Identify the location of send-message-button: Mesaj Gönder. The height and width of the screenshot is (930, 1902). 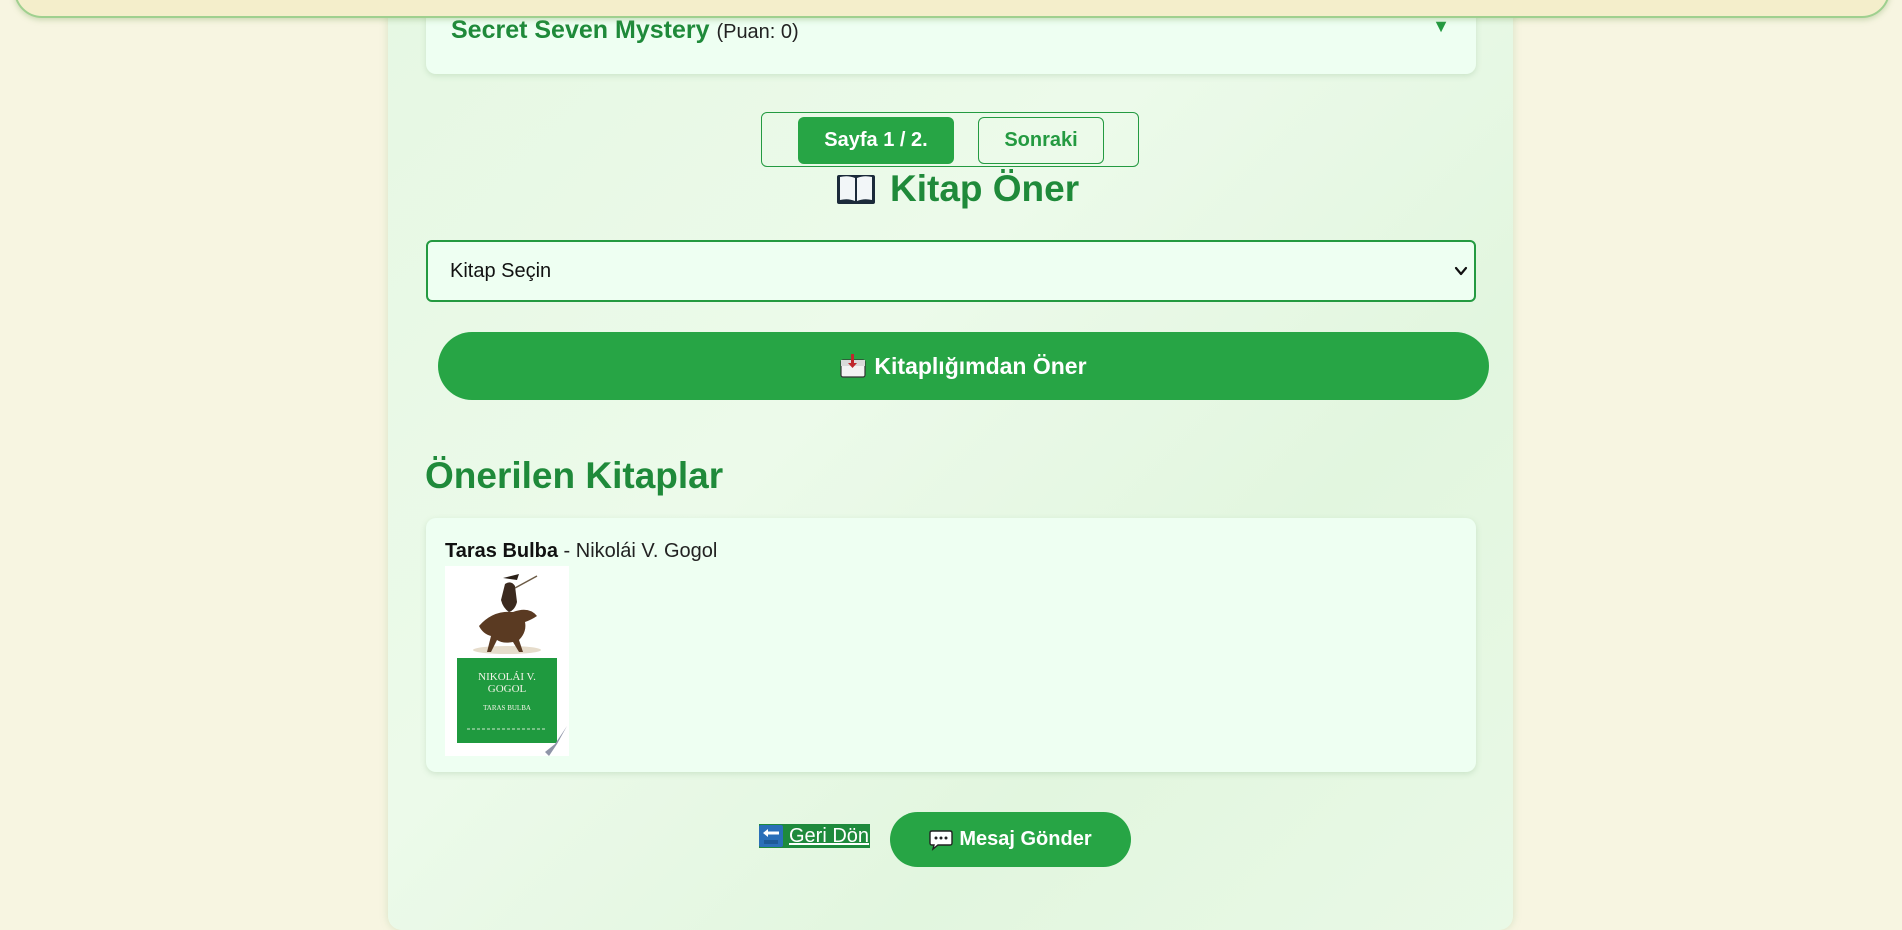
(1010, 839).